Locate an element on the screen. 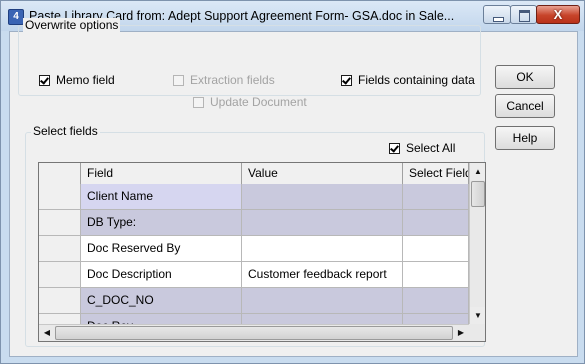 The width and height of the screenshot is (585, 364). extraction-fields-checkbox: Extraction fields is located at coordinates (224, 80).